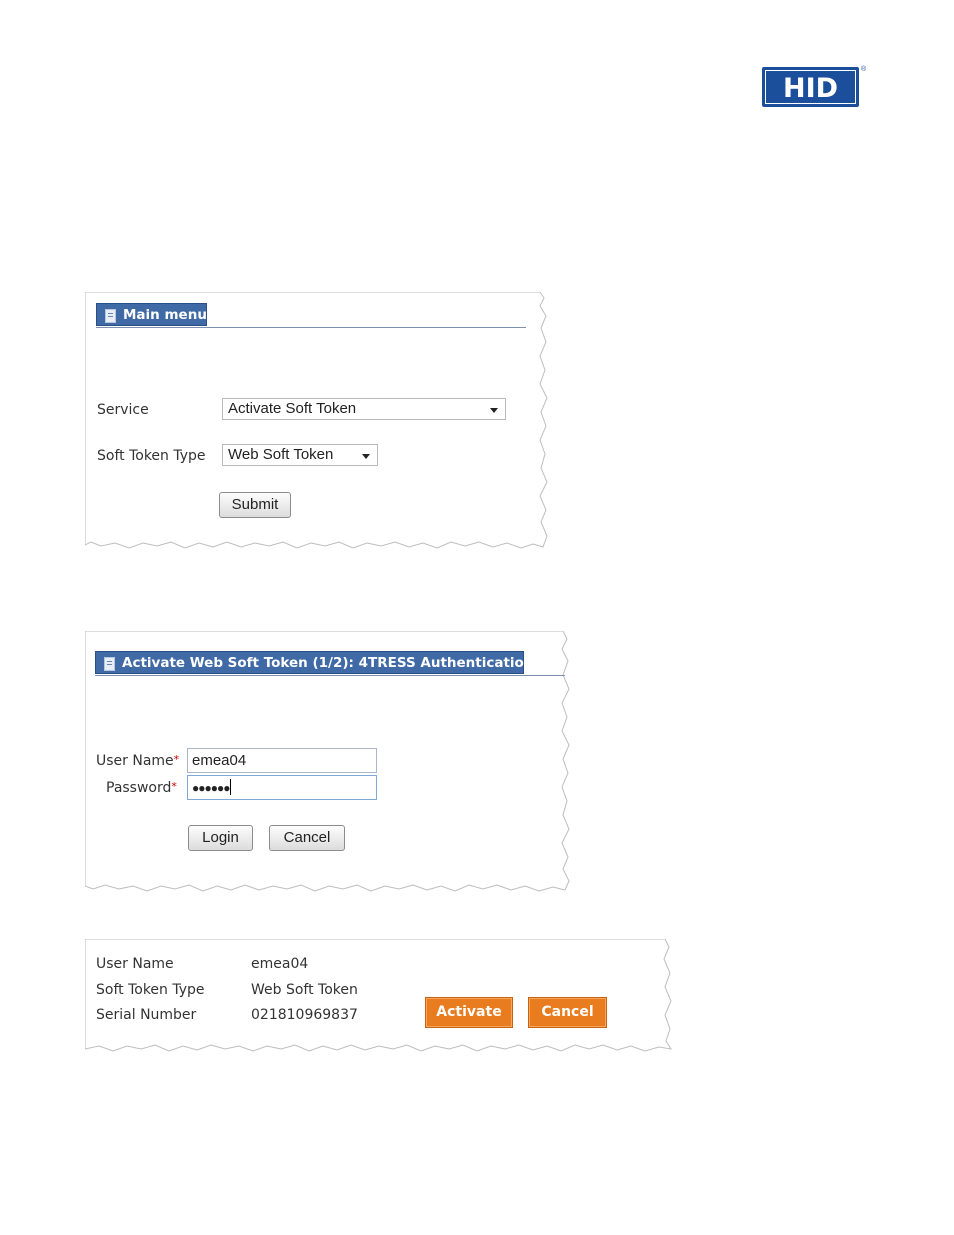 The height and width of the screenshot is (1235, 954). What do you see at coordinates (211, 788) in the screenshot?
I see `password-value: ●●●●●●` at bounding box center [211, 788].